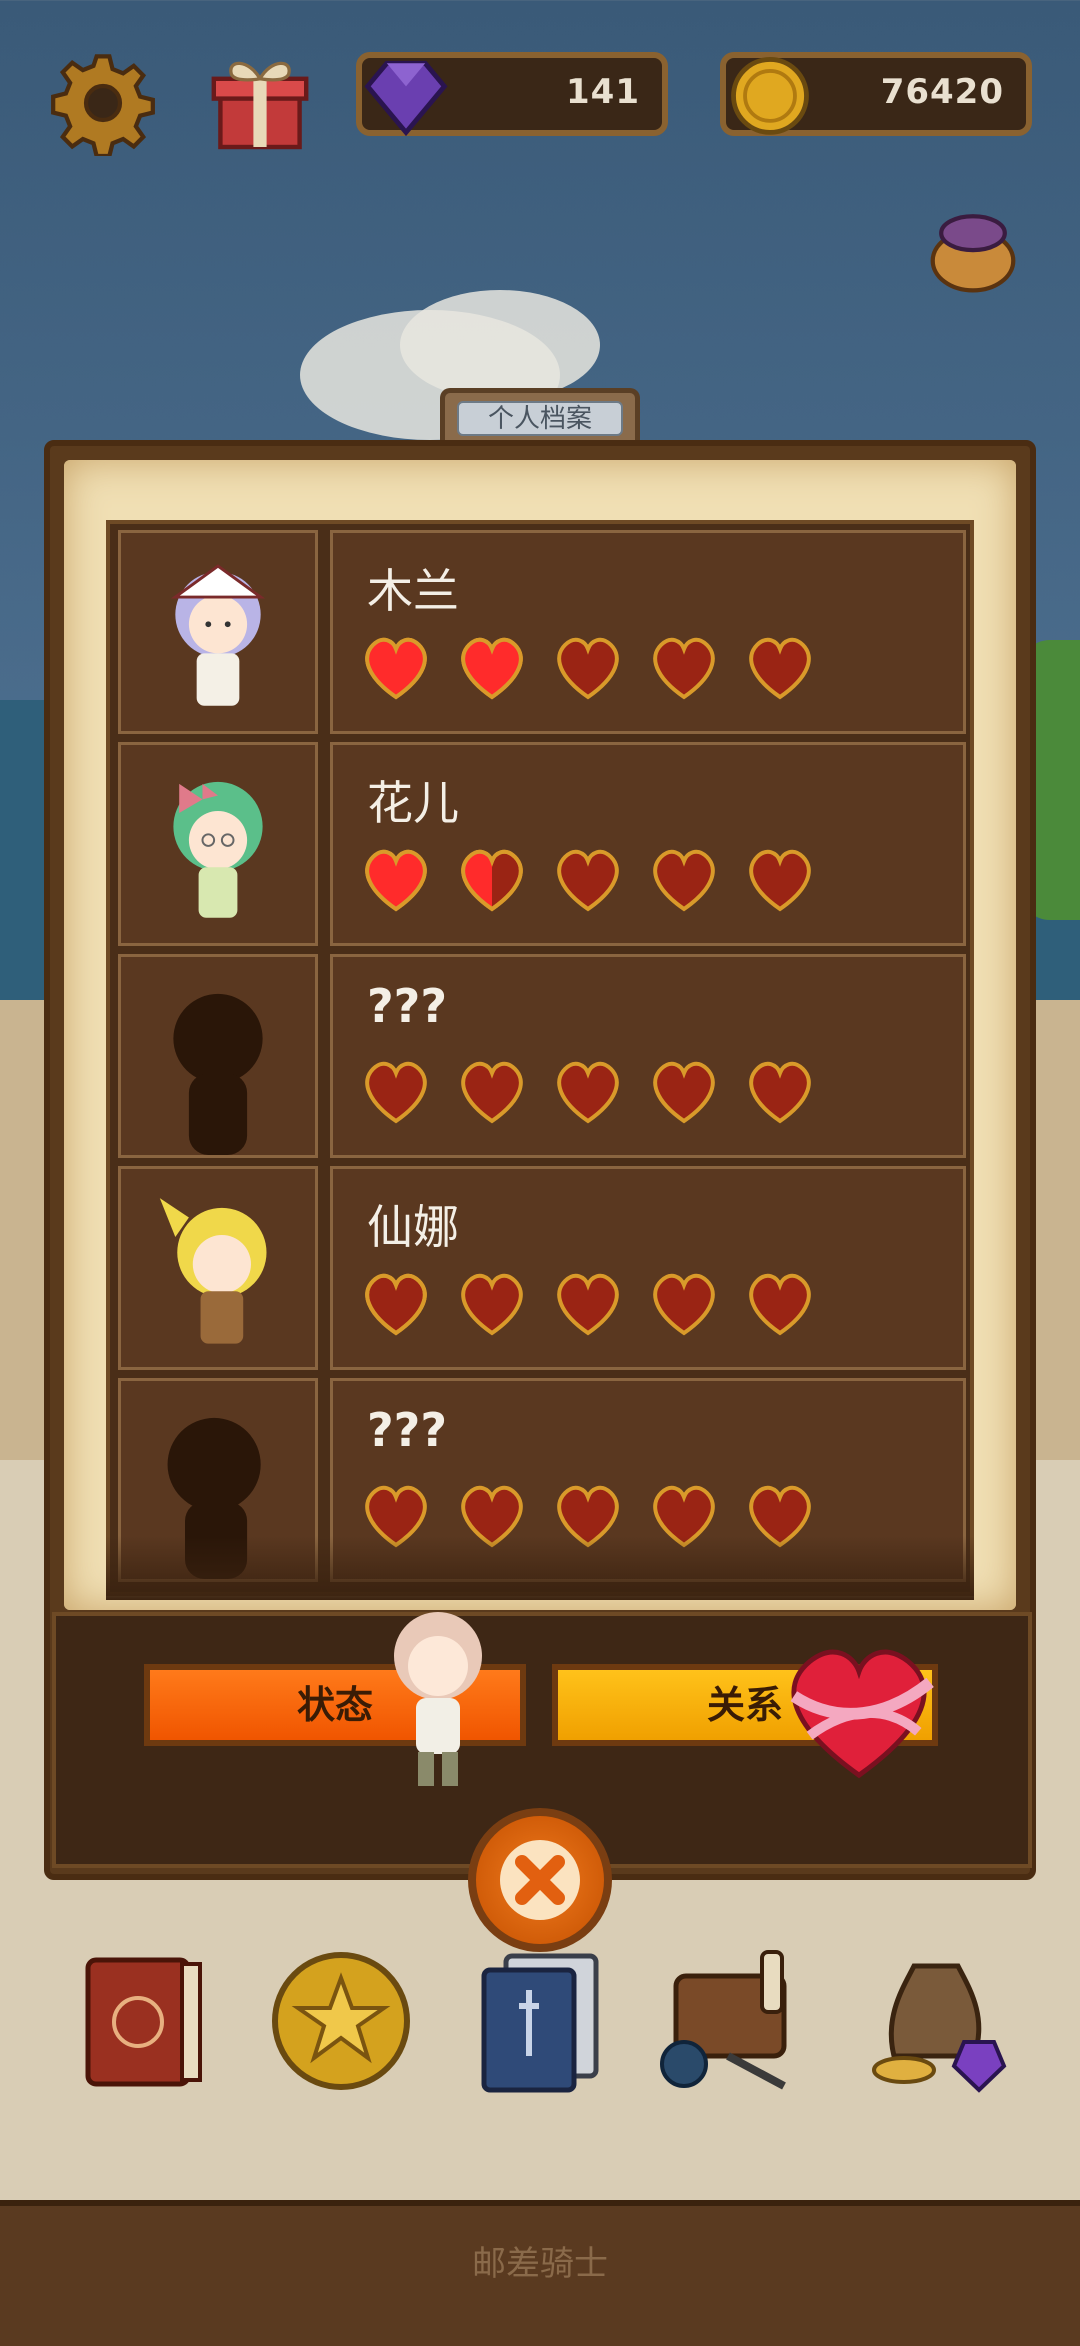  I want to click on treasure-pot-icon, so click(973, 248).